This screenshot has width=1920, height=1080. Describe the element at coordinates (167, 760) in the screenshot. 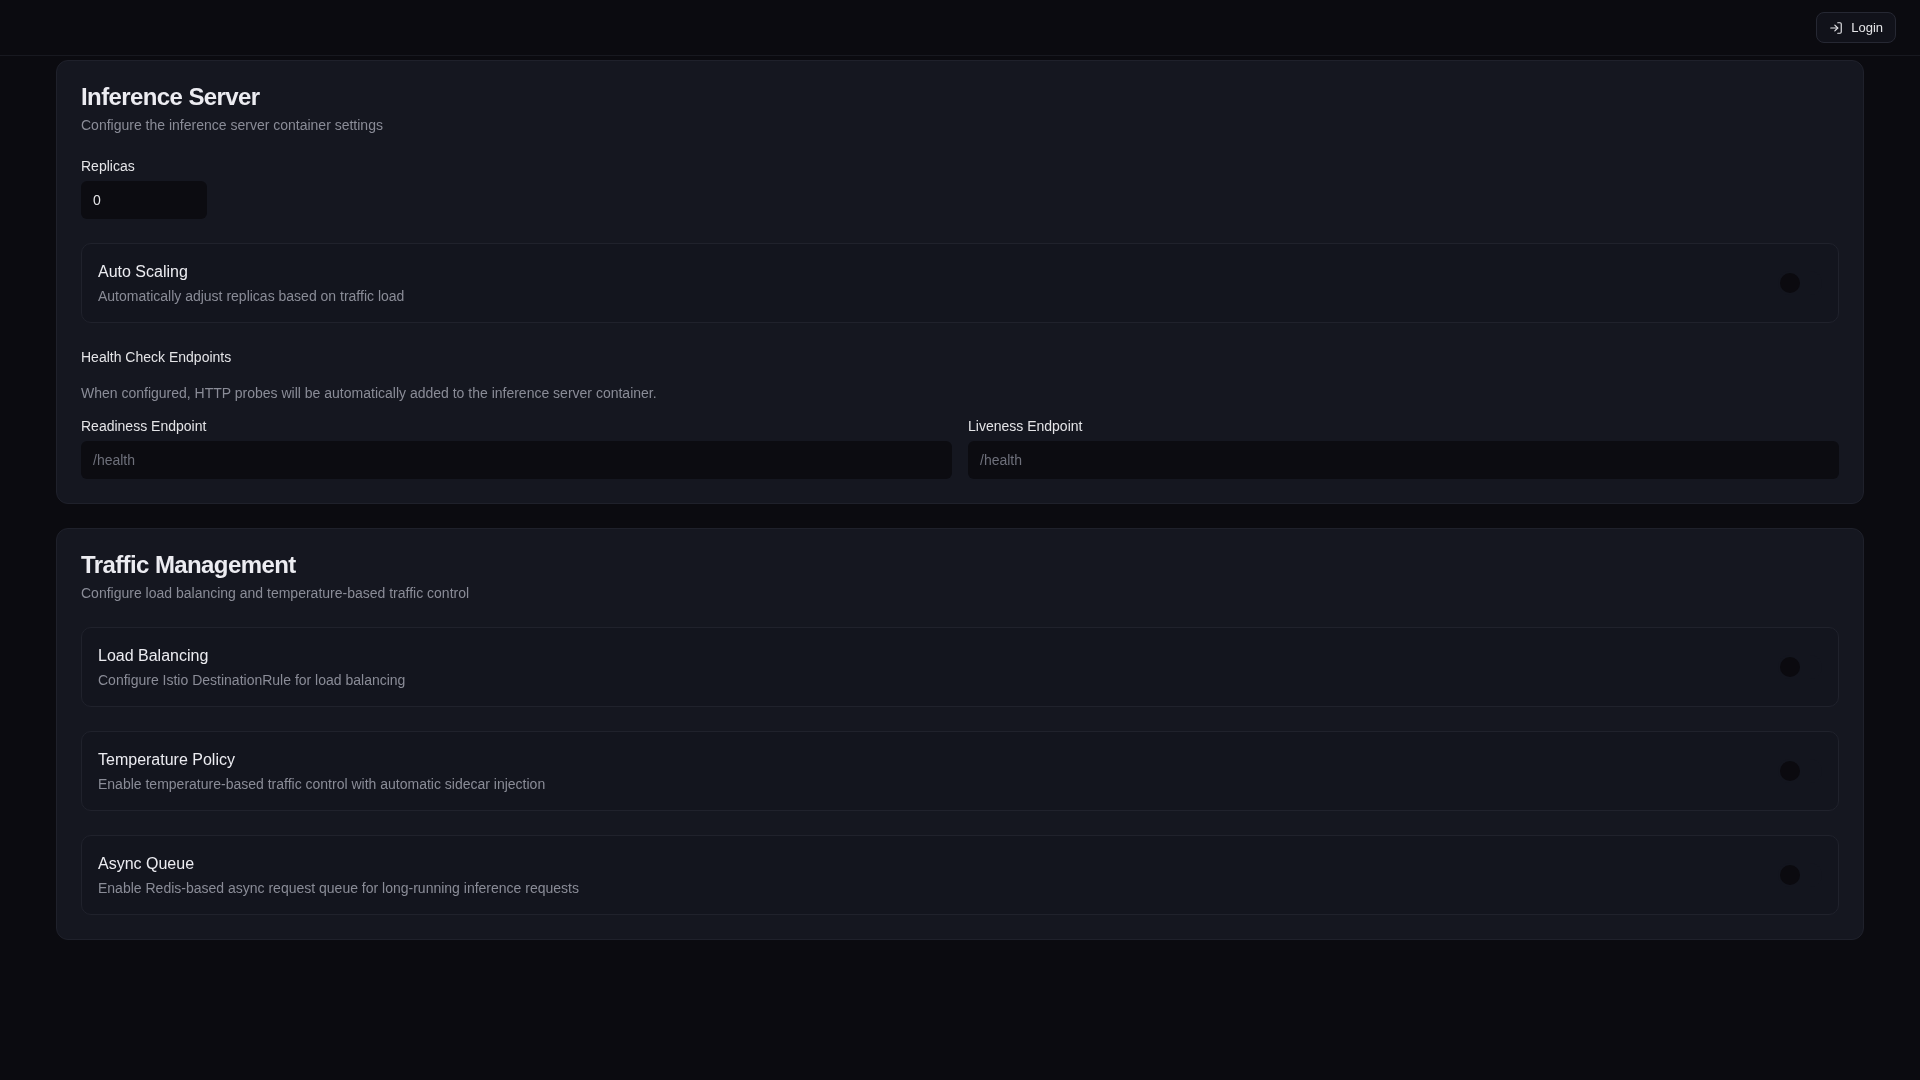

I see `toggle-title: Temperature Policy` at that location.